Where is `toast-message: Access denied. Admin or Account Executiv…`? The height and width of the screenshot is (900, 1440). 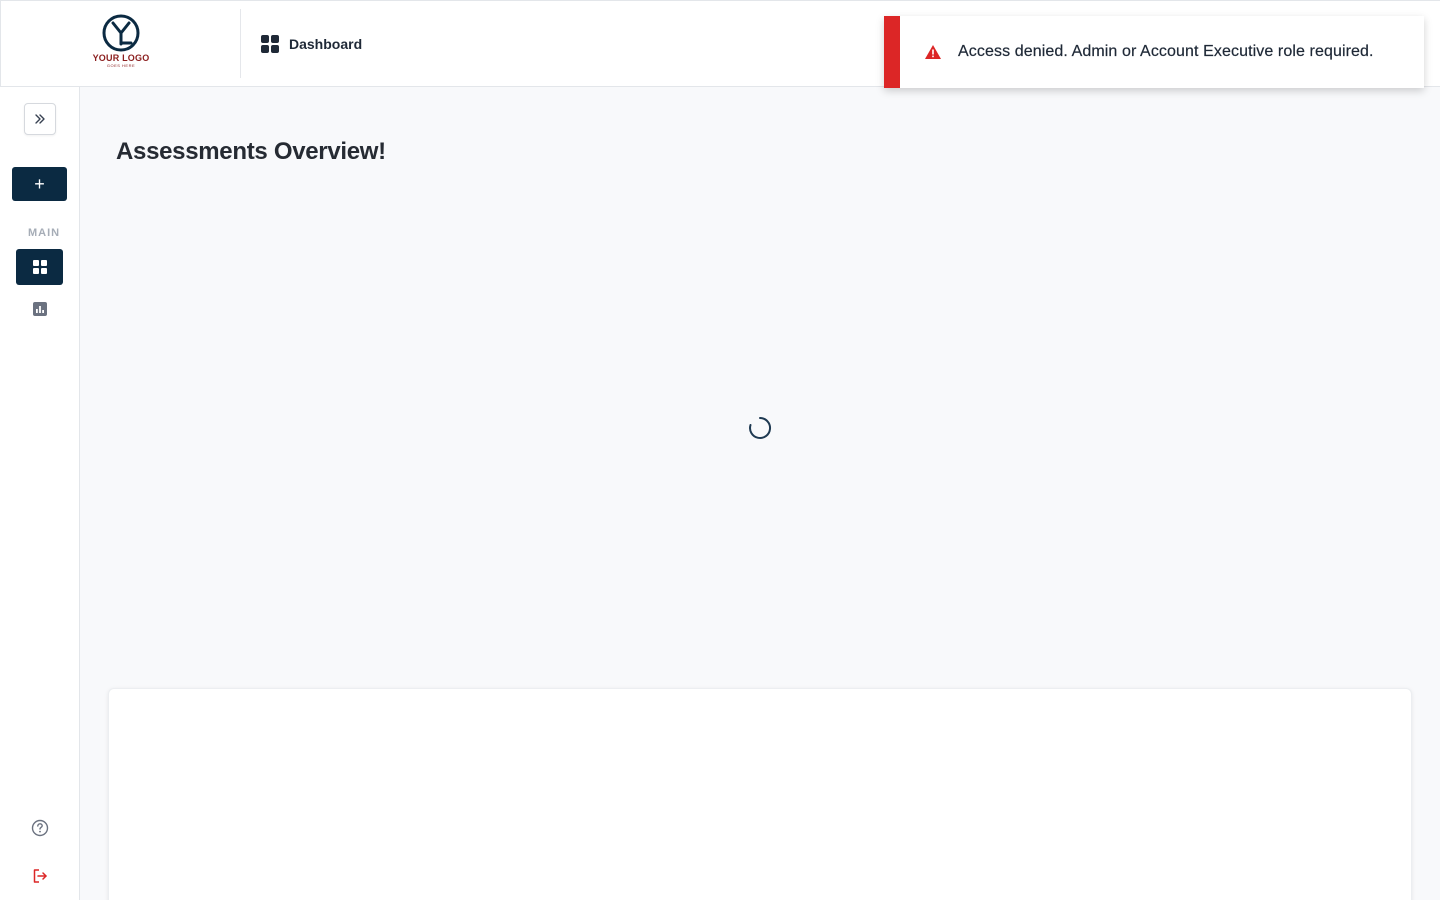
toast-message: Access denied. Admin or Account Executiv… is located at coordinates (1166, 51).